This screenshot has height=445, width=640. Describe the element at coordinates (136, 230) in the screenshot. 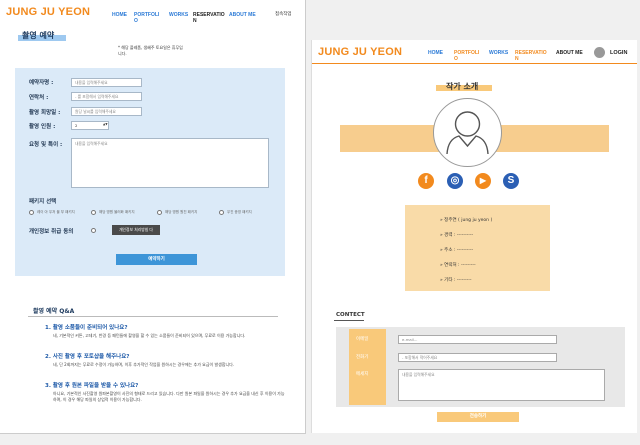

I see `privacy-policy-button: 개인정보 처리방침 다` at that location.